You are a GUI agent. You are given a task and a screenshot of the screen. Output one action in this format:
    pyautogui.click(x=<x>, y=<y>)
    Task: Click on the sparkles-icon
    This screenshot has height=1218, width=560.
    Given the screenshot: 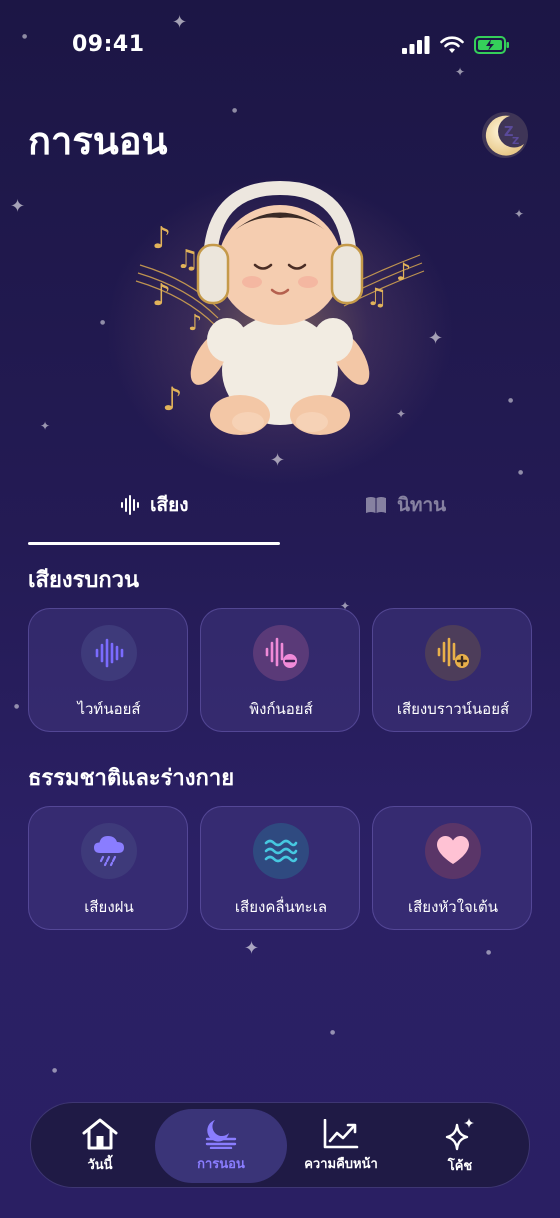 What is the action you would take?
    pyautogui.click(x=459, y=1133)
    